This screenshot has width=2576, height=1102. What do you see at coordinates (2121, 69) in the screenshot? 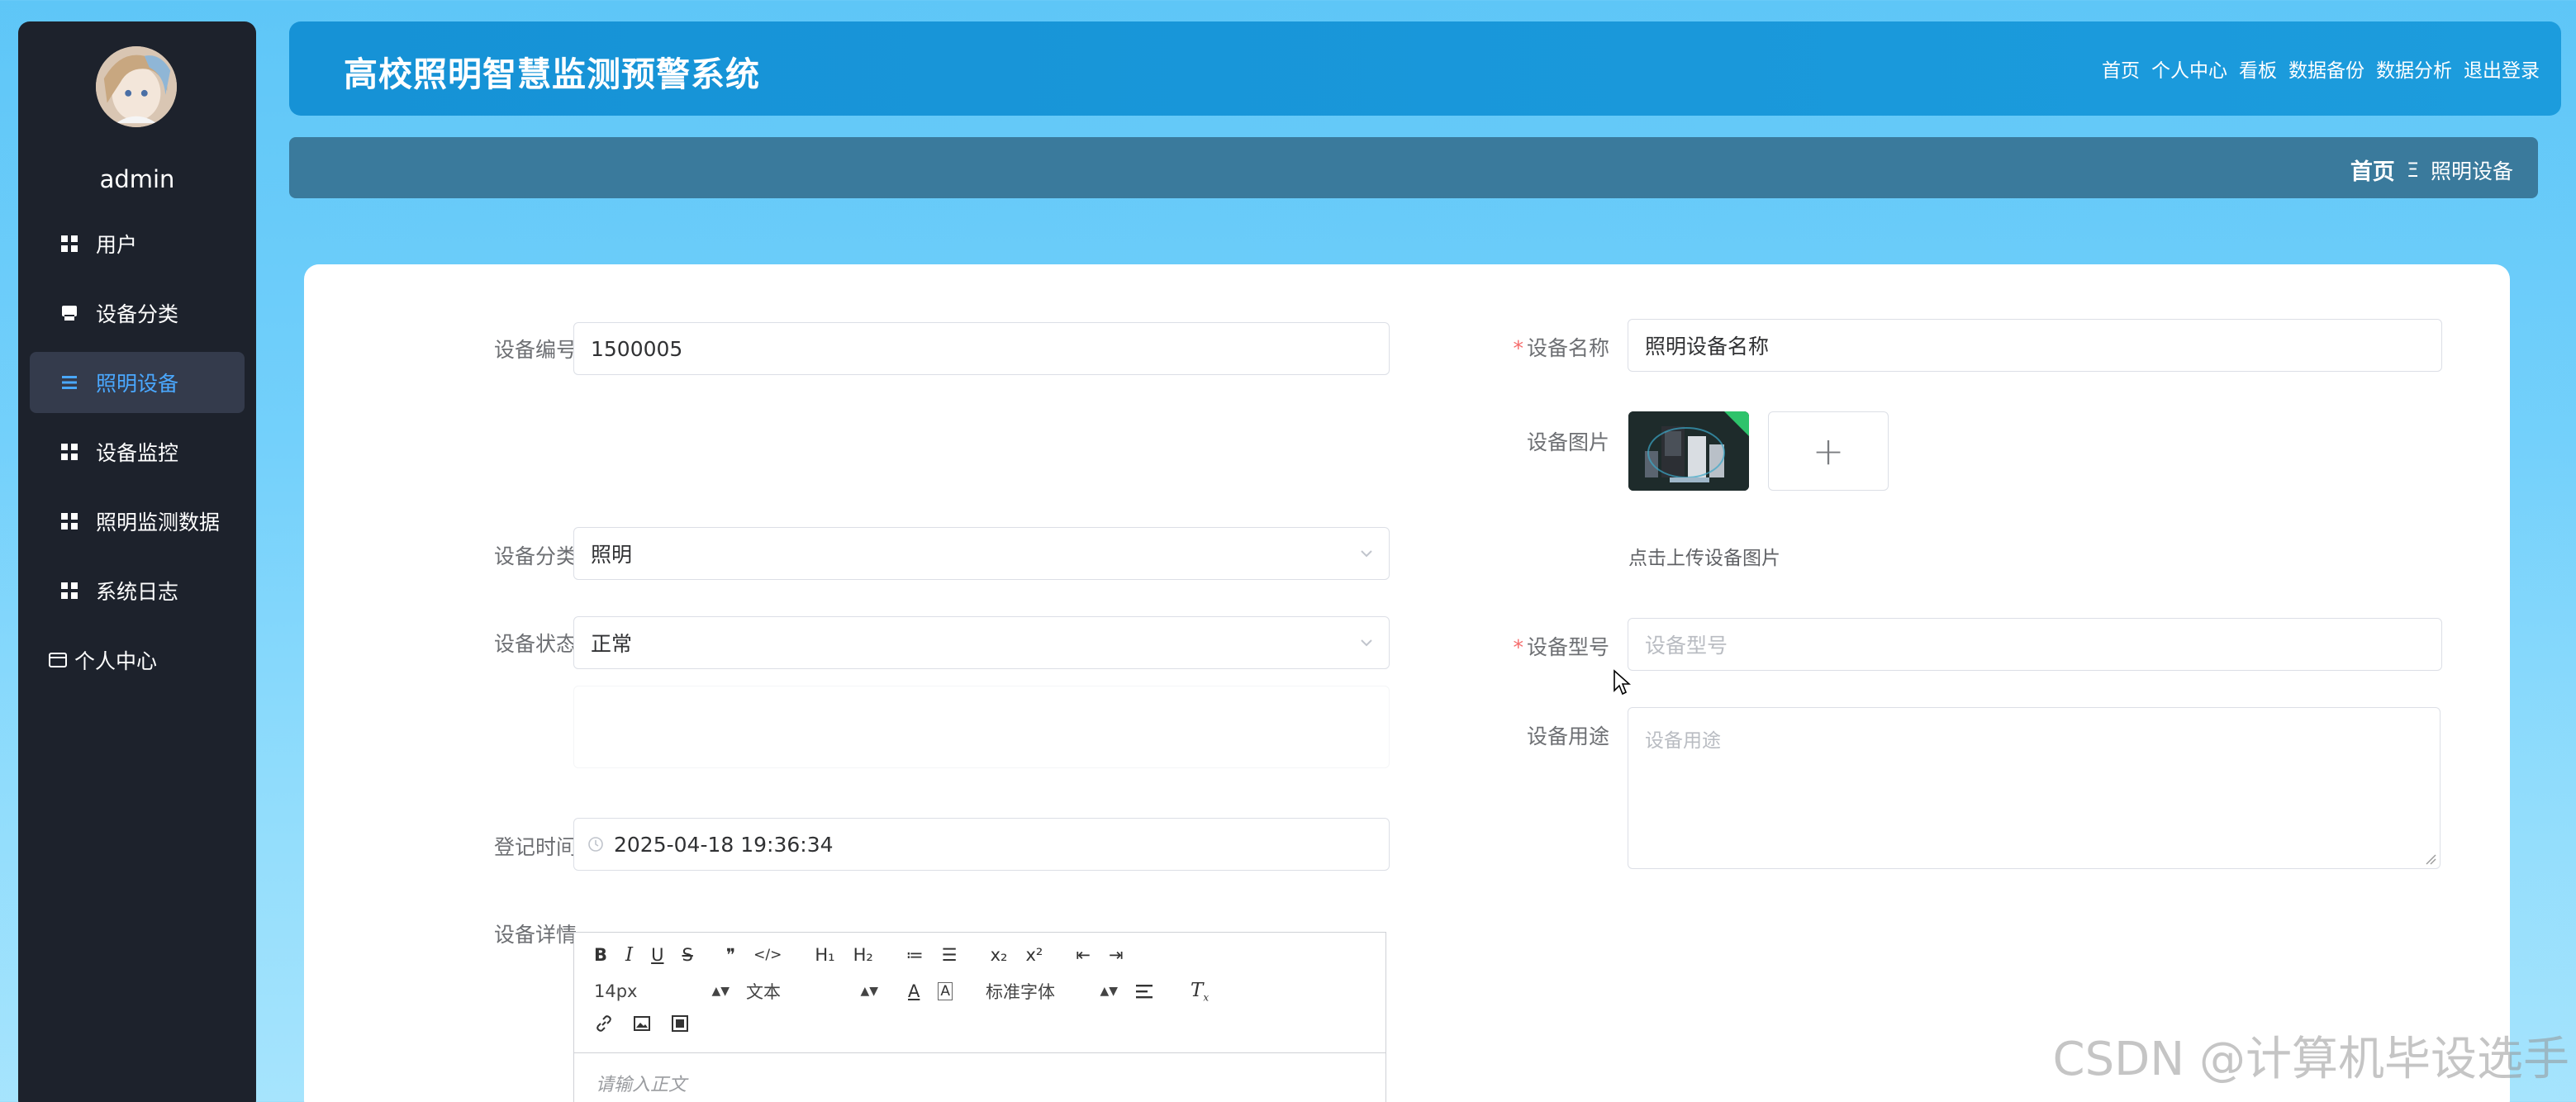
I see `nav-home: 首页` at bounding box center [2121, 69].